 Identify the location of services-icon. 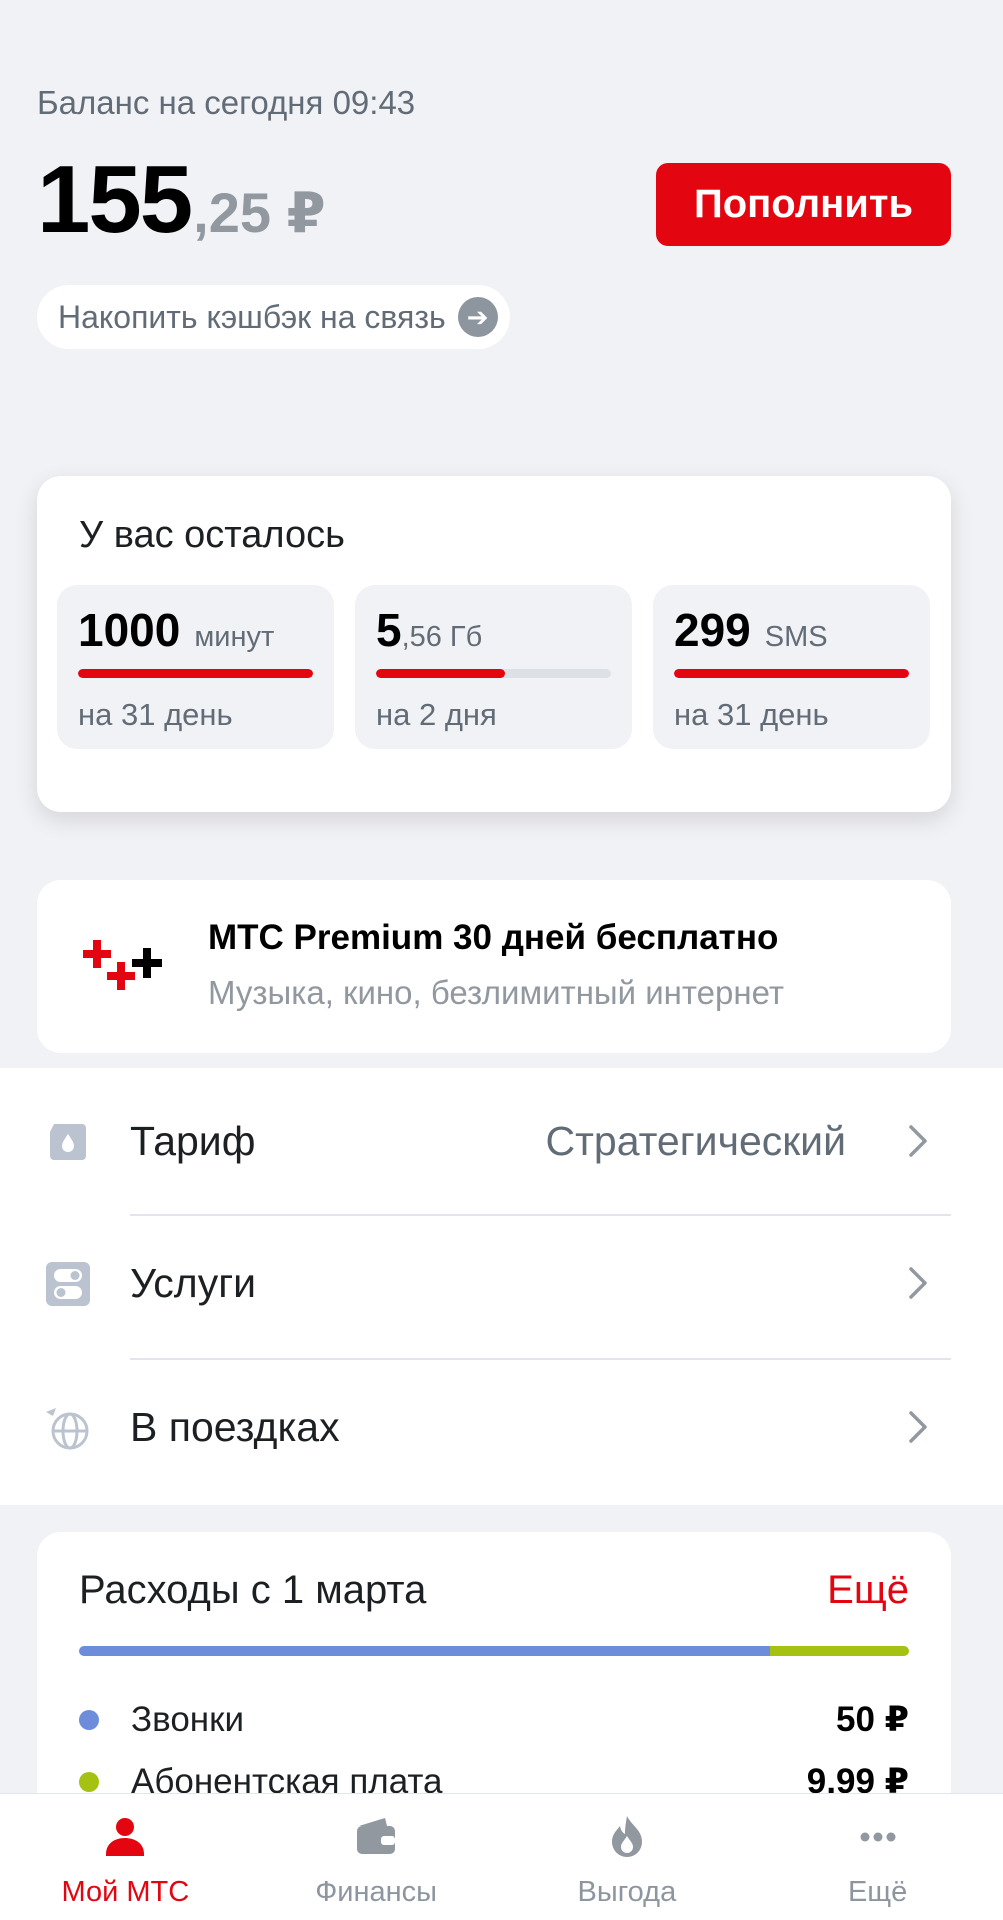
(68, 1284).